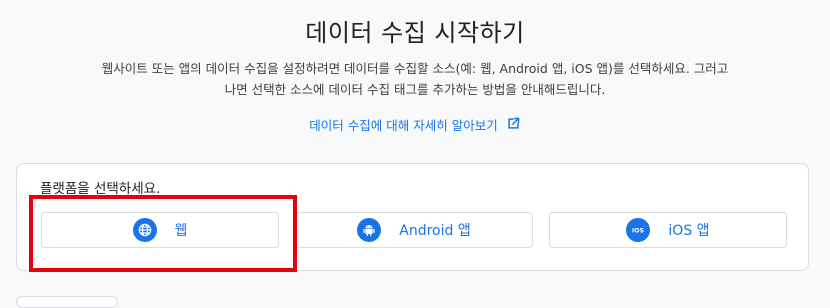 This screenshot has height=308, width=830. Describe the element at coordinates (369, 230) in the screenshot. I see `android-icon` at that location.